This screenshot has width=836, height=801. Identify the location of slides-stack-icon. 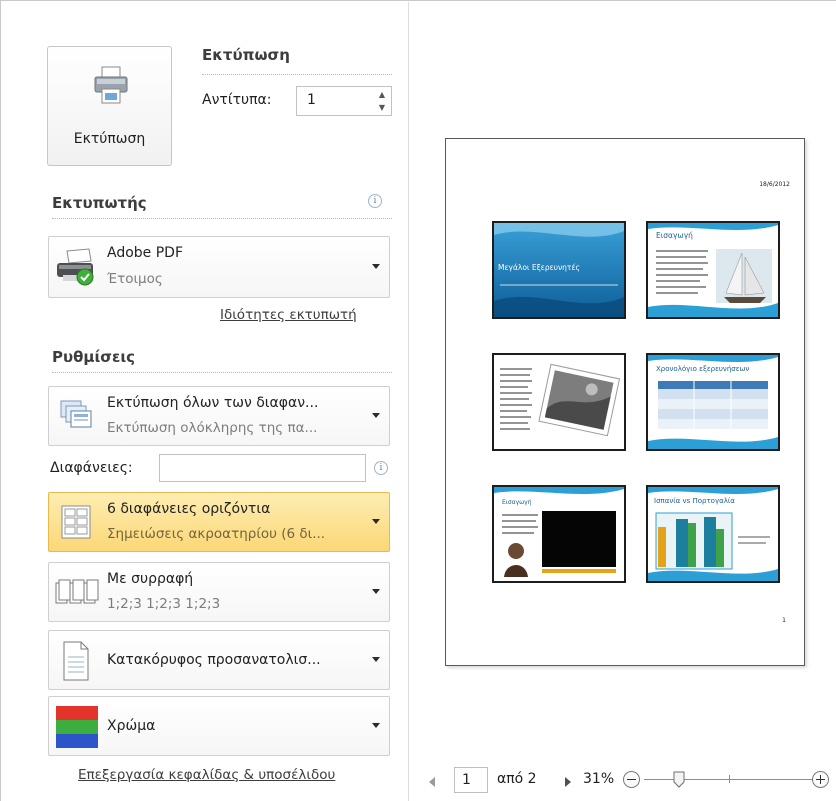
(76, 414).